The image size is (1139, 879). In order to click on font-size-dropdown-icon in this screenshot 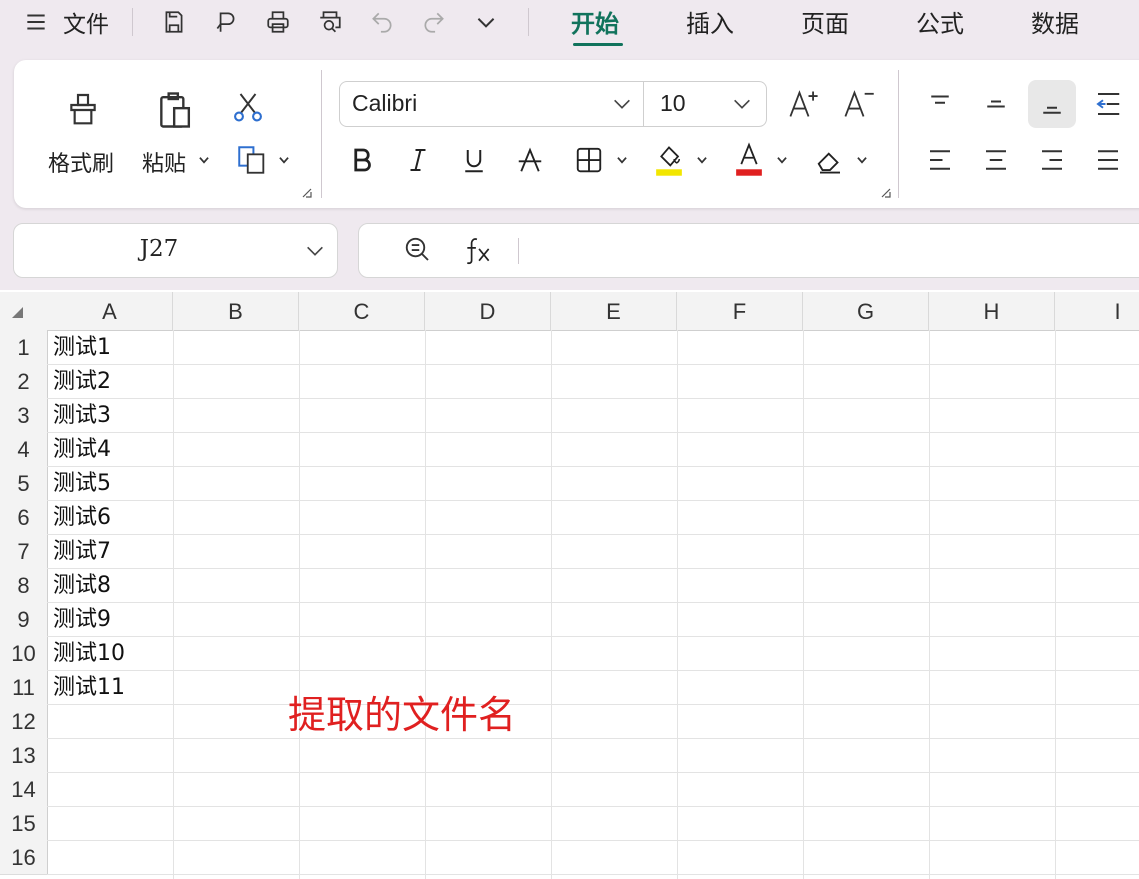, I will do `click(742, 104)`.